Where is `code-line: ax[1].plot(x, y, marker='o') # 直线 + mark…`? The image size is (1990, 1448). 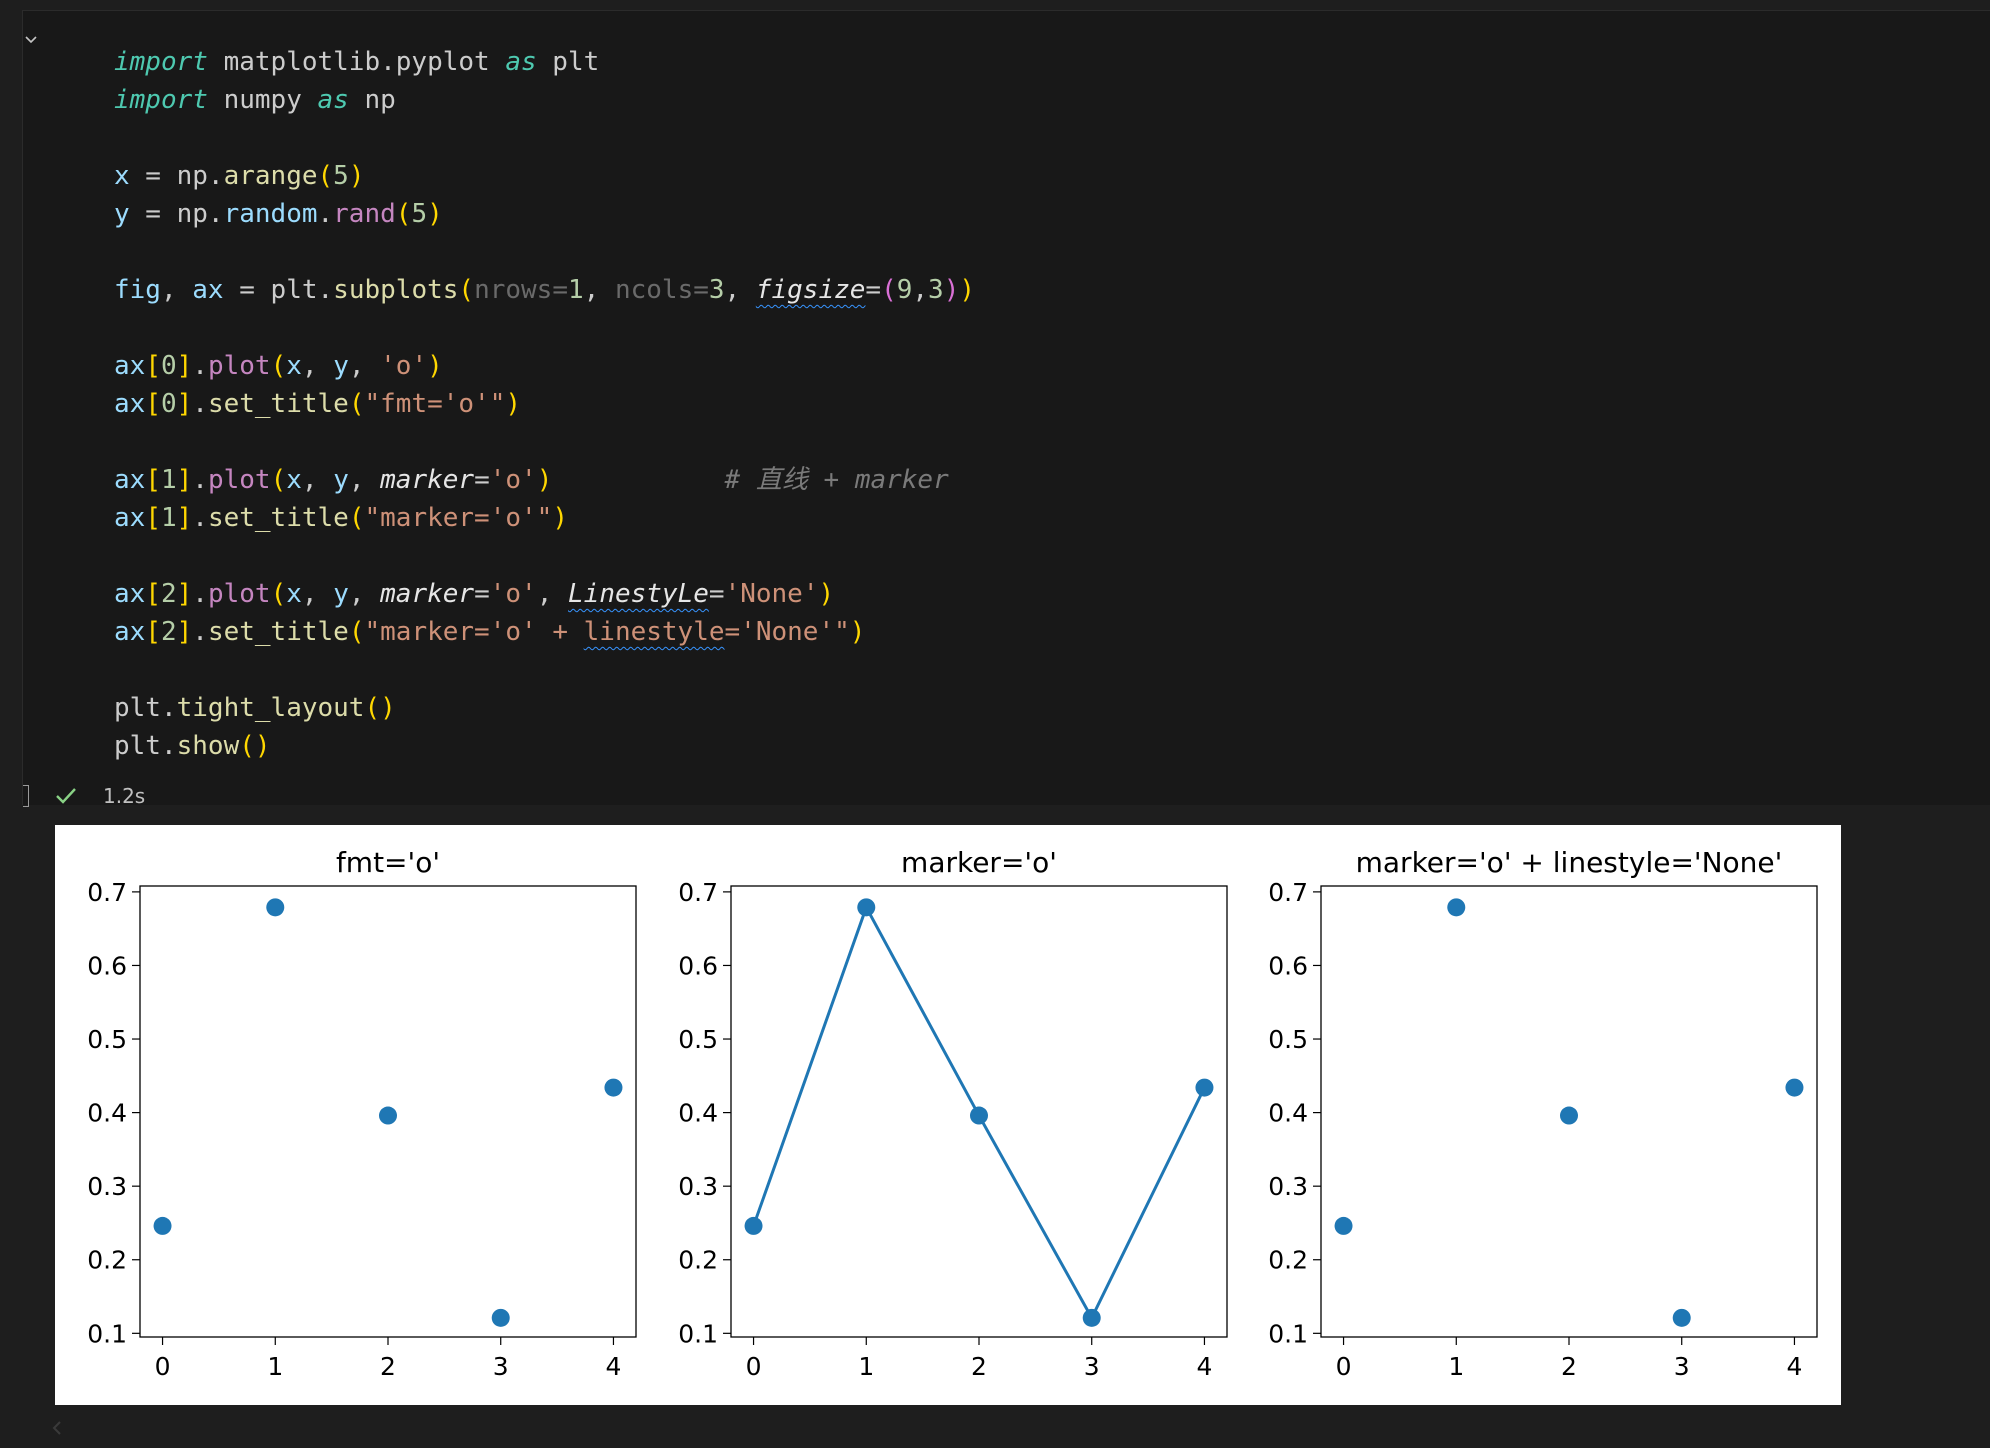
code-line: ax[1].plot(x, y, marker='o') # 直线 + mark… is located at coordinates (544, 480).